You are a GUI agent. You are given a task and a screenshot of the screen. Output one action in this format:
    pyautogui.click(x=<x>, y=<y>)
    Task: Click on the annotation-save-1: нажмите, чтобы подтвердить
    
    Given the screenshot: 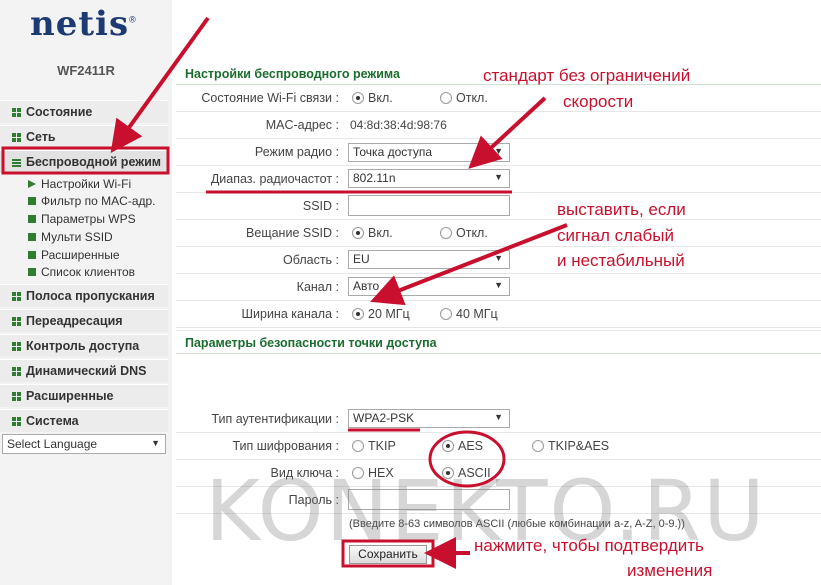 What is the action you would take?
    pyautogui.click(x=589, y=545)
    